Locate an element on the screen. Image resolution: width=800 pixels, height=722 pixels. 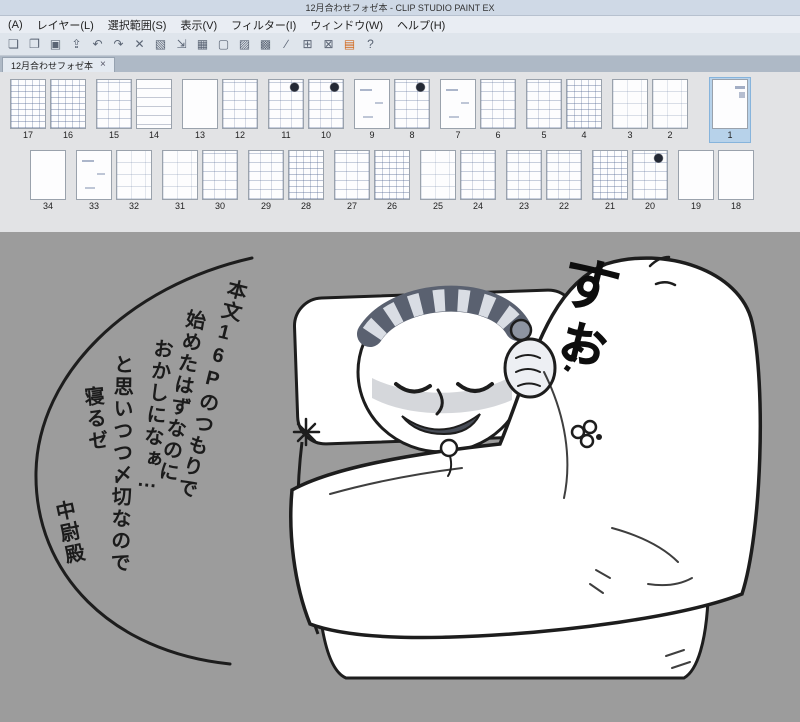
page-thumb-19: 19 is located at coordinates (696, 181).